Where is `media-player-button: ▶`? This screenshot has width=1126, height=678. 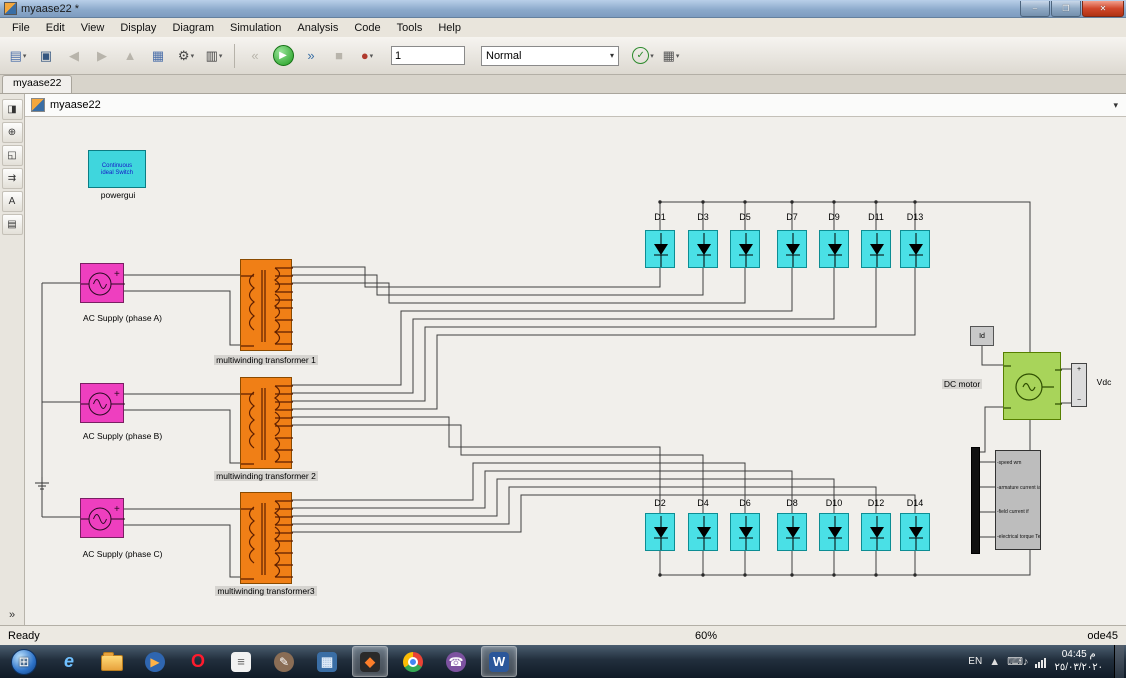
media-player-button: ▶ is located at coordinates (155, 661).